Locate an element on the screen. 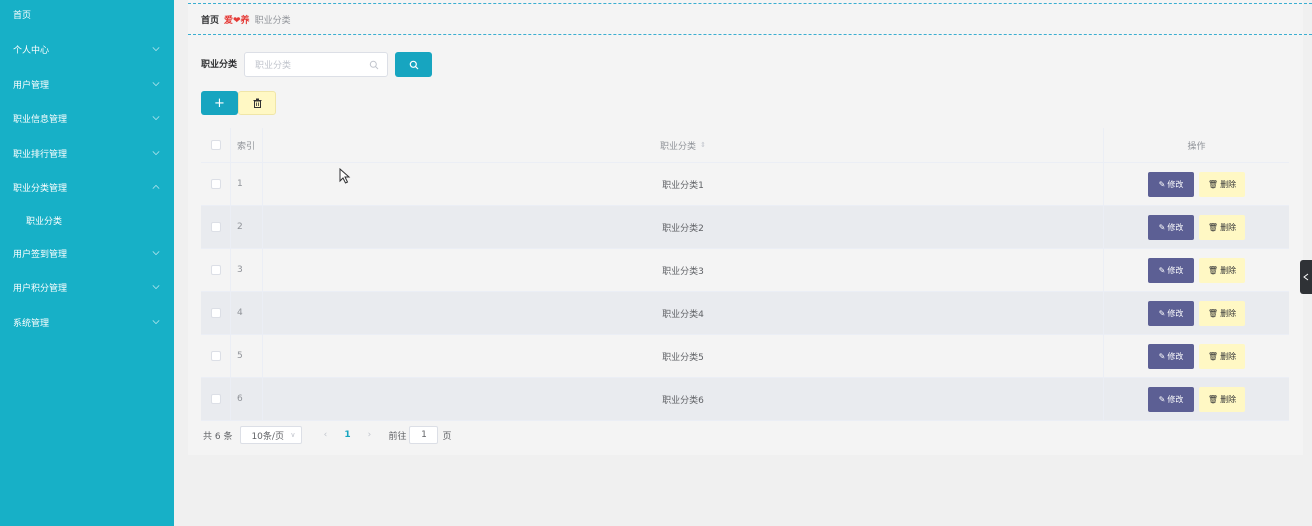  sidebar-item-label: 系统管理 is located at coordinates (31, 323).